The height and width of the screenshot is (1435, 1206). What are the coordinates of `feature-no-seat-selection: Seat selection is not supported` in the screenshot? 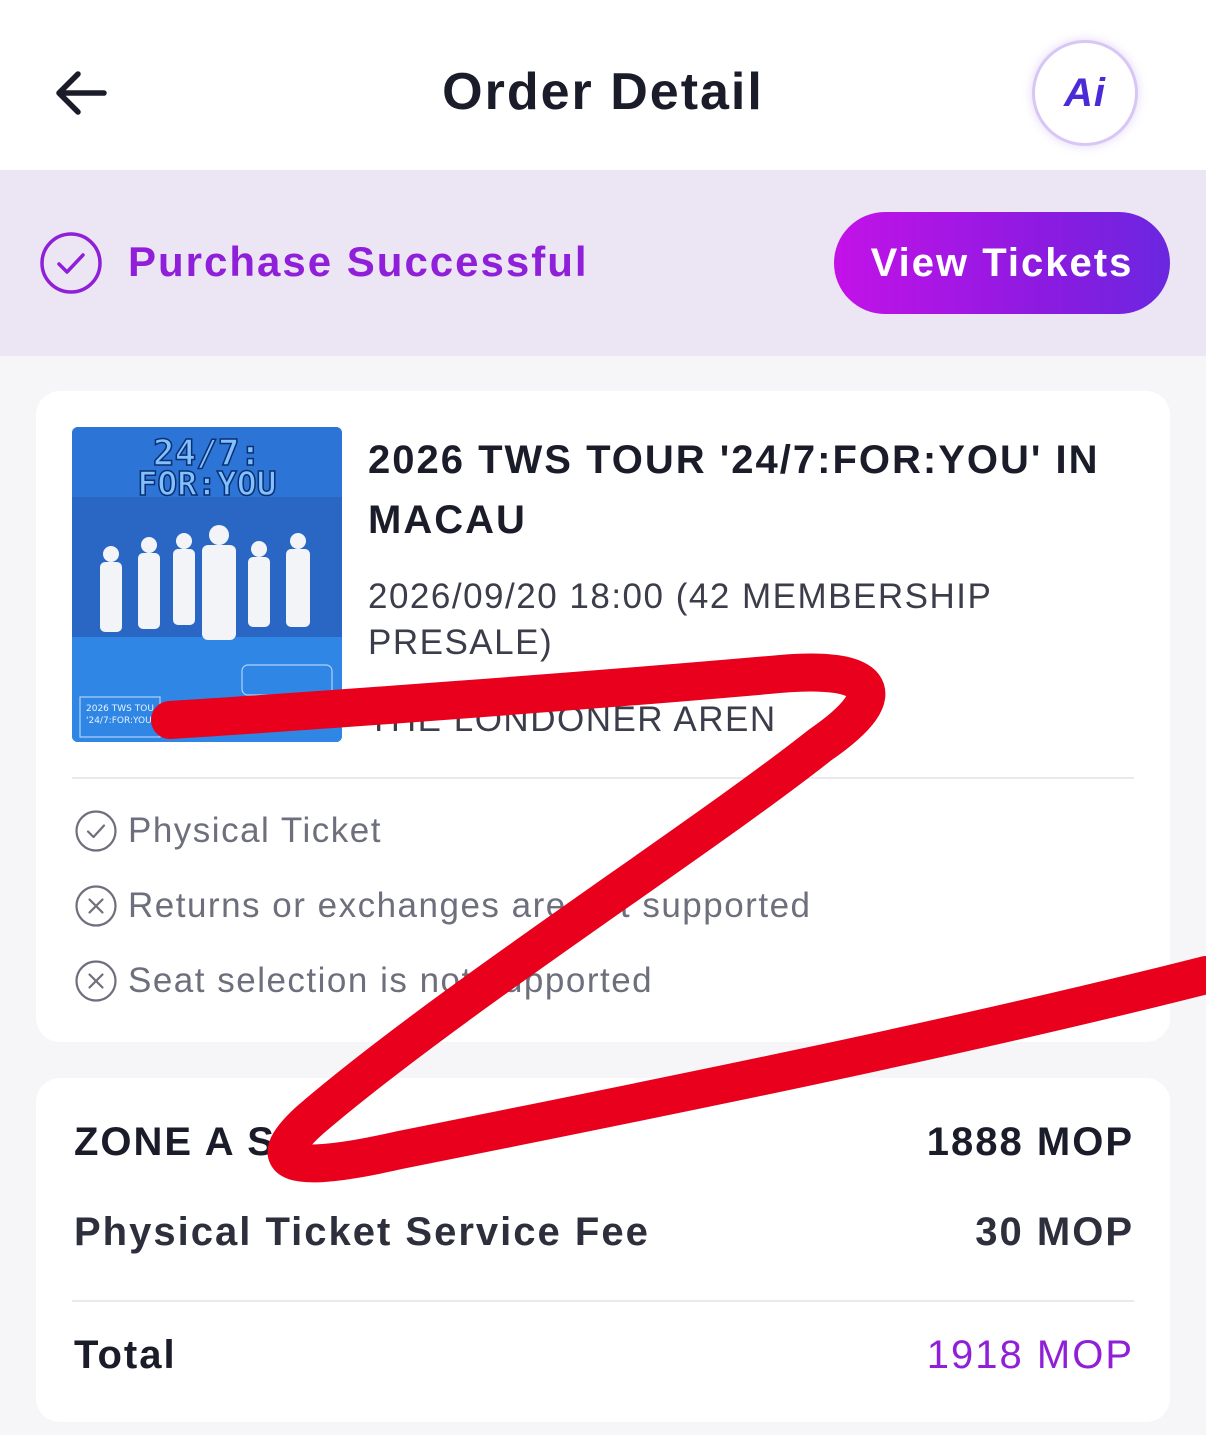 It's located at (363, 981).